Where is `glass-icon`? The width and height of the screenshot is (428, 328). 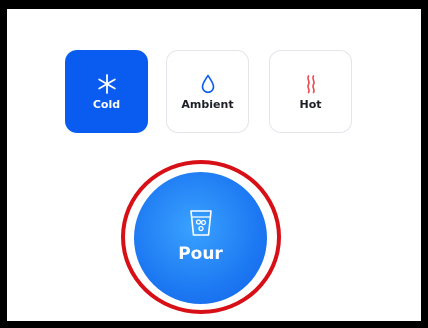
glass-icon is located at coordinates (200, 223).